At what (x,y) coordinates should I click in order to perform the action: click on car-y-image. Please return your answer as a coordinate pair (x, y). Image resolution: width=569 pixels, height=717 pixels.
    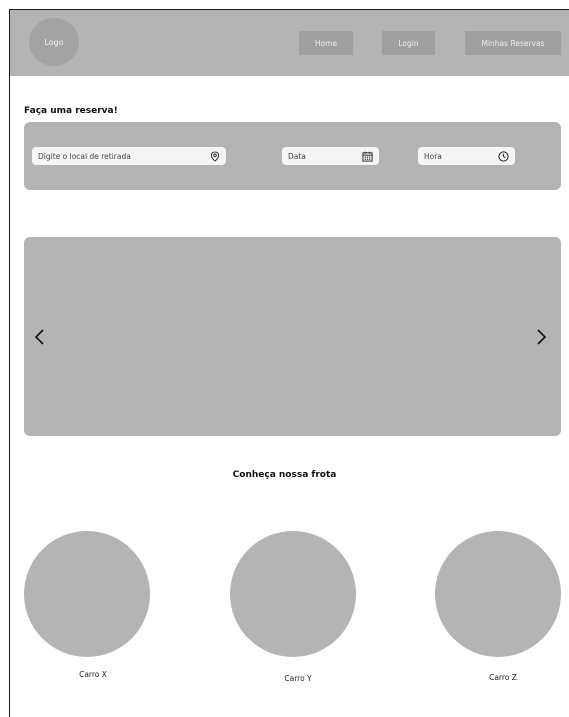
    Looking at the image, I should click on (293, 594).